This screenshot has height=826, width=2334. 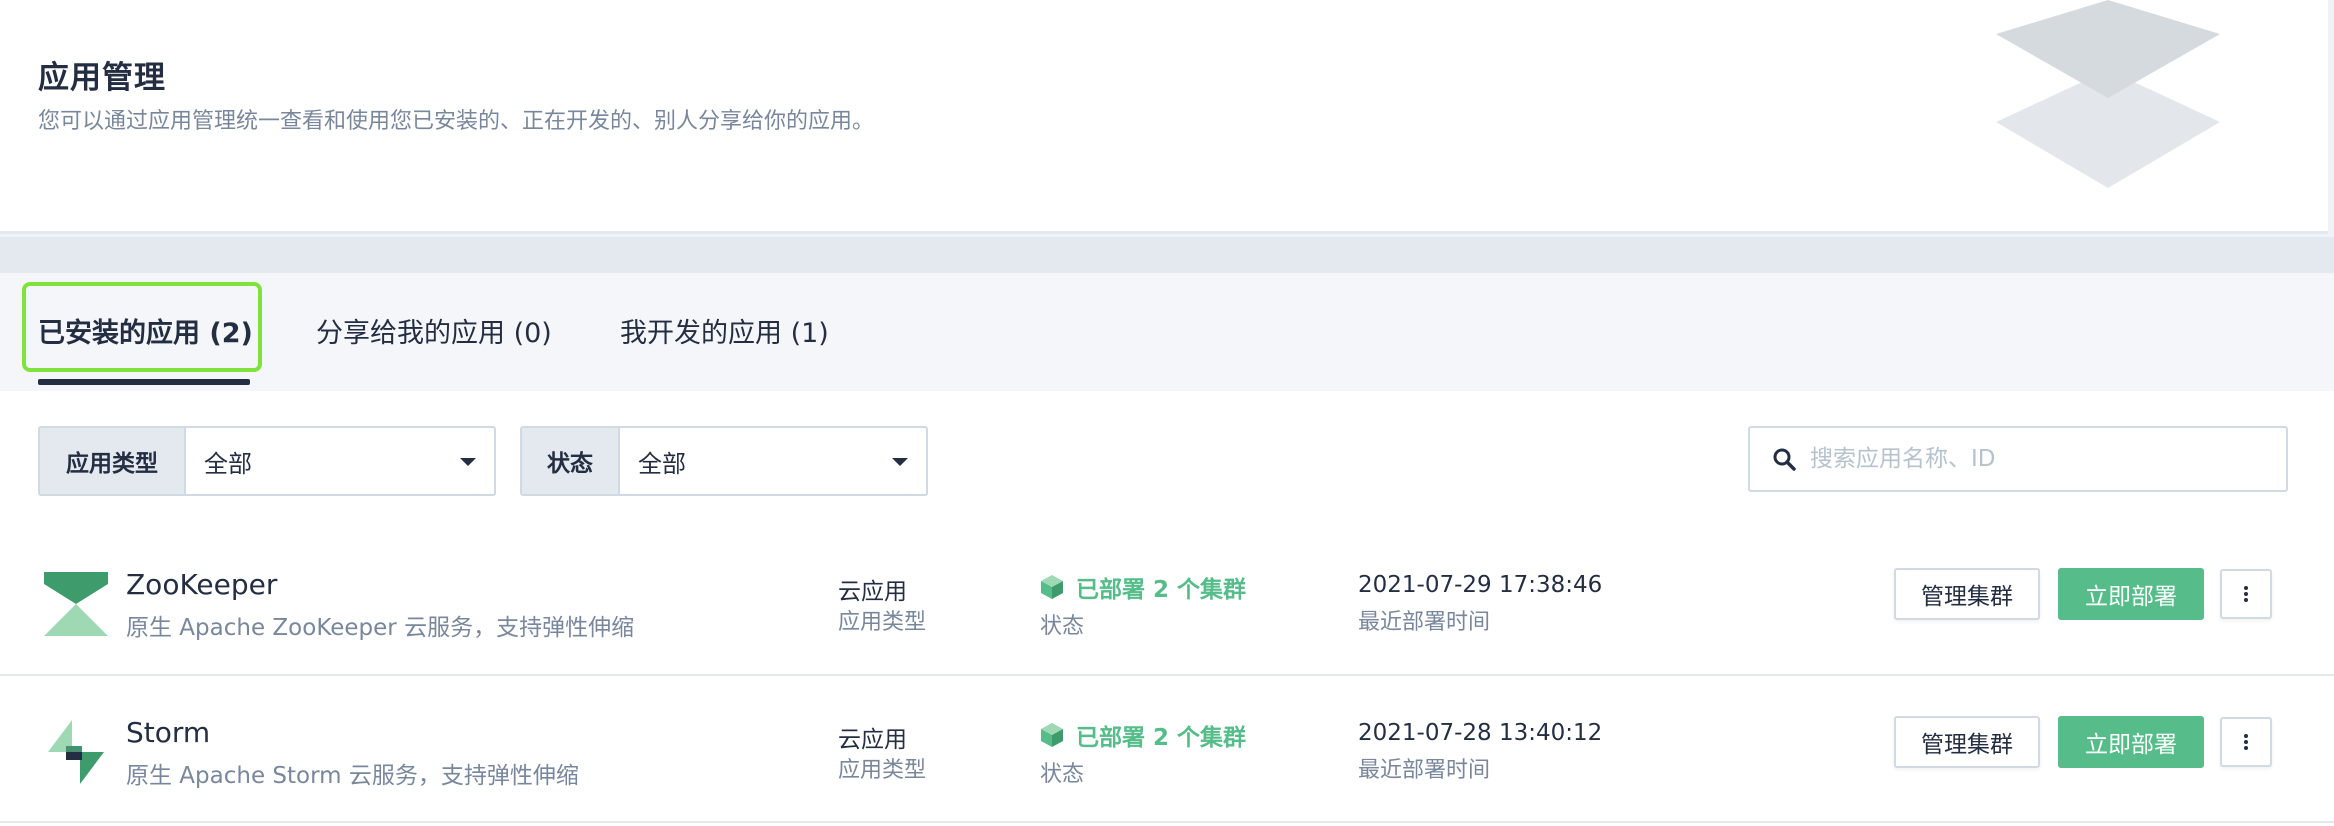 I want to click on zookeeper-logo-icon, so click(x=76, y=604).